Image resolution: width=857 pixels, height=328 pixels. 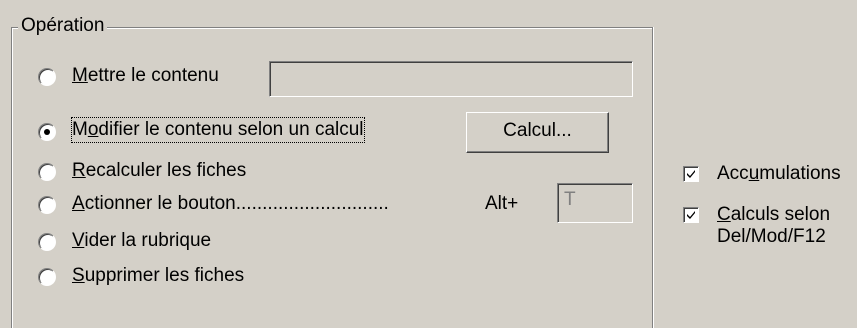 I want to click on label-vider-la-rubrique: Vider la rubrique, so click(x=141, y=241).